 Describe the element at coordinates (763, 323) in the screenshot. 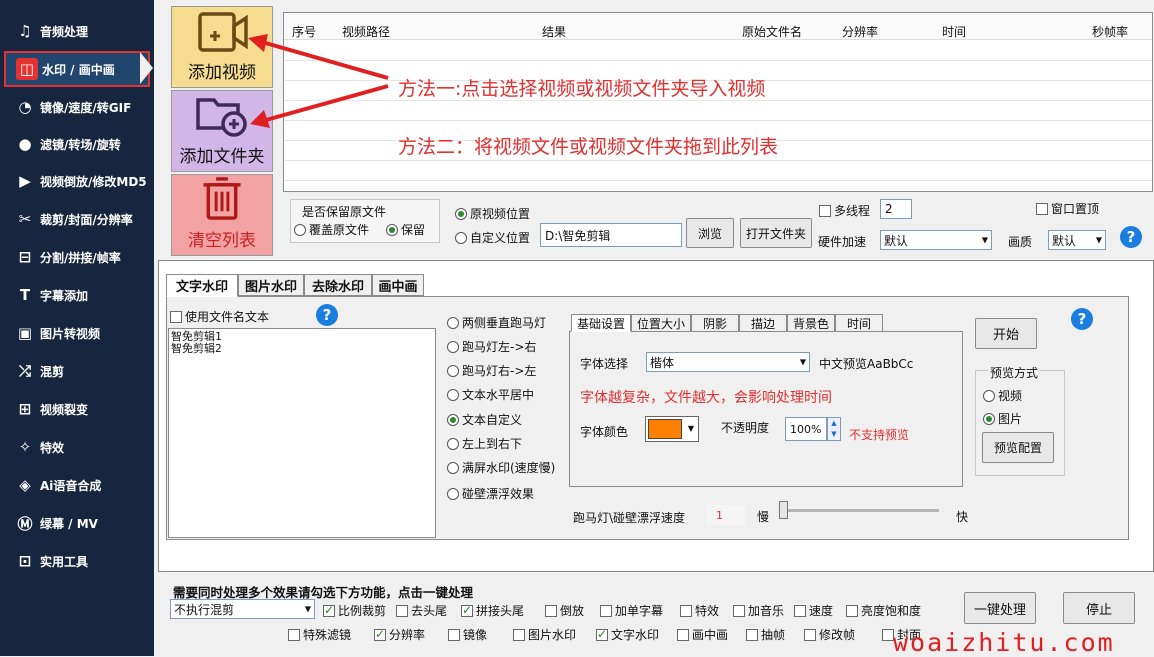

I see `settings-tab-stroke: 描边` at that location.